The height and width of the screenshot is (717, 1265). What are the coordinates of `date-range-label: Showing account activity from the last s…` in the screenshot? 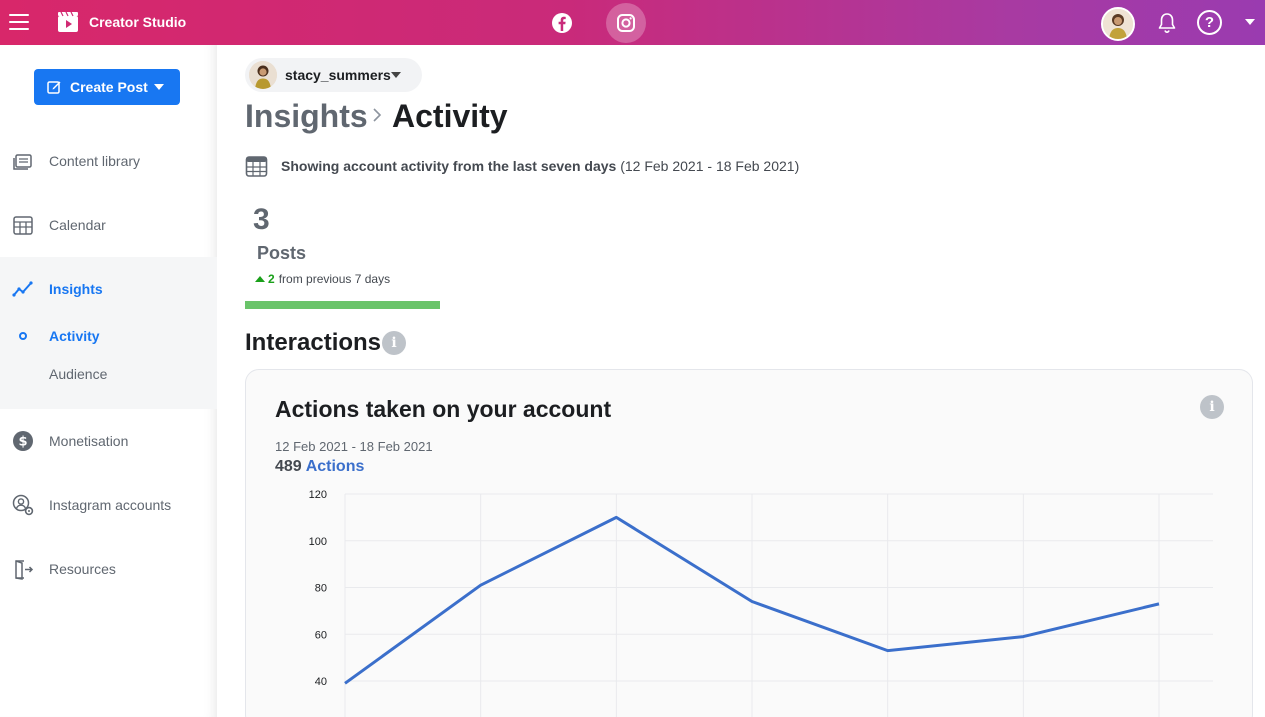 It's located at (449, 166).